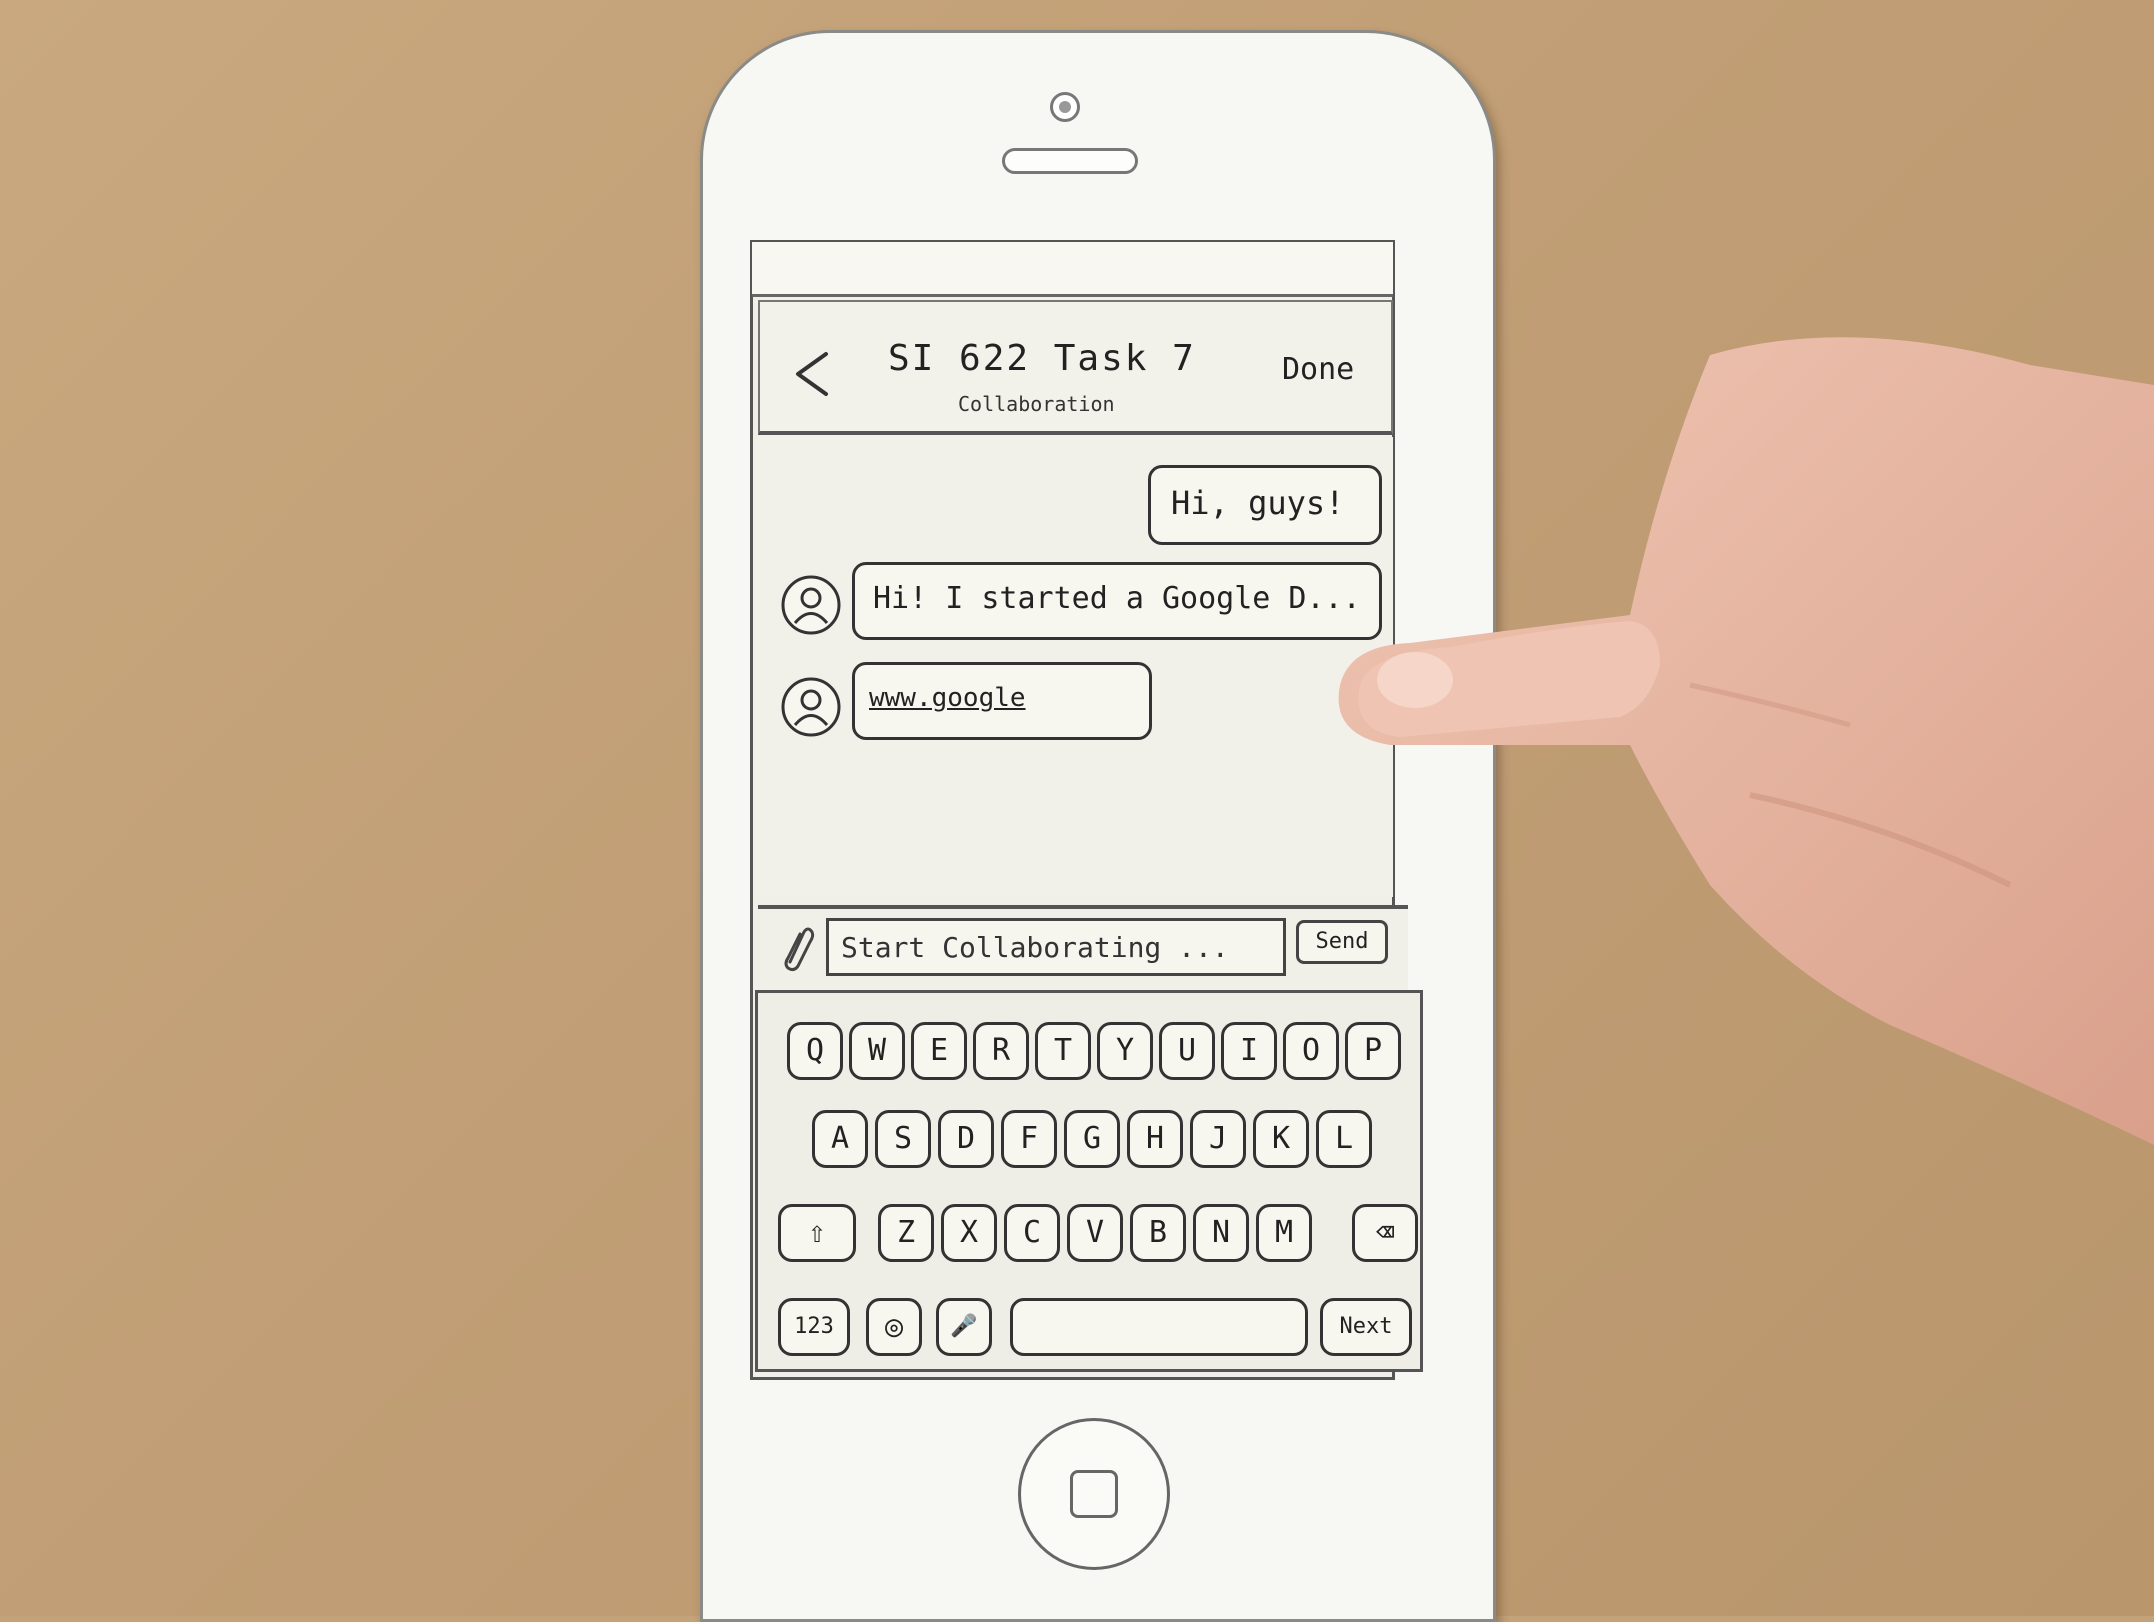 The width and height of the screenshot is (2154, 1622). I want to click on key-i: I, so click(1249, 1051).